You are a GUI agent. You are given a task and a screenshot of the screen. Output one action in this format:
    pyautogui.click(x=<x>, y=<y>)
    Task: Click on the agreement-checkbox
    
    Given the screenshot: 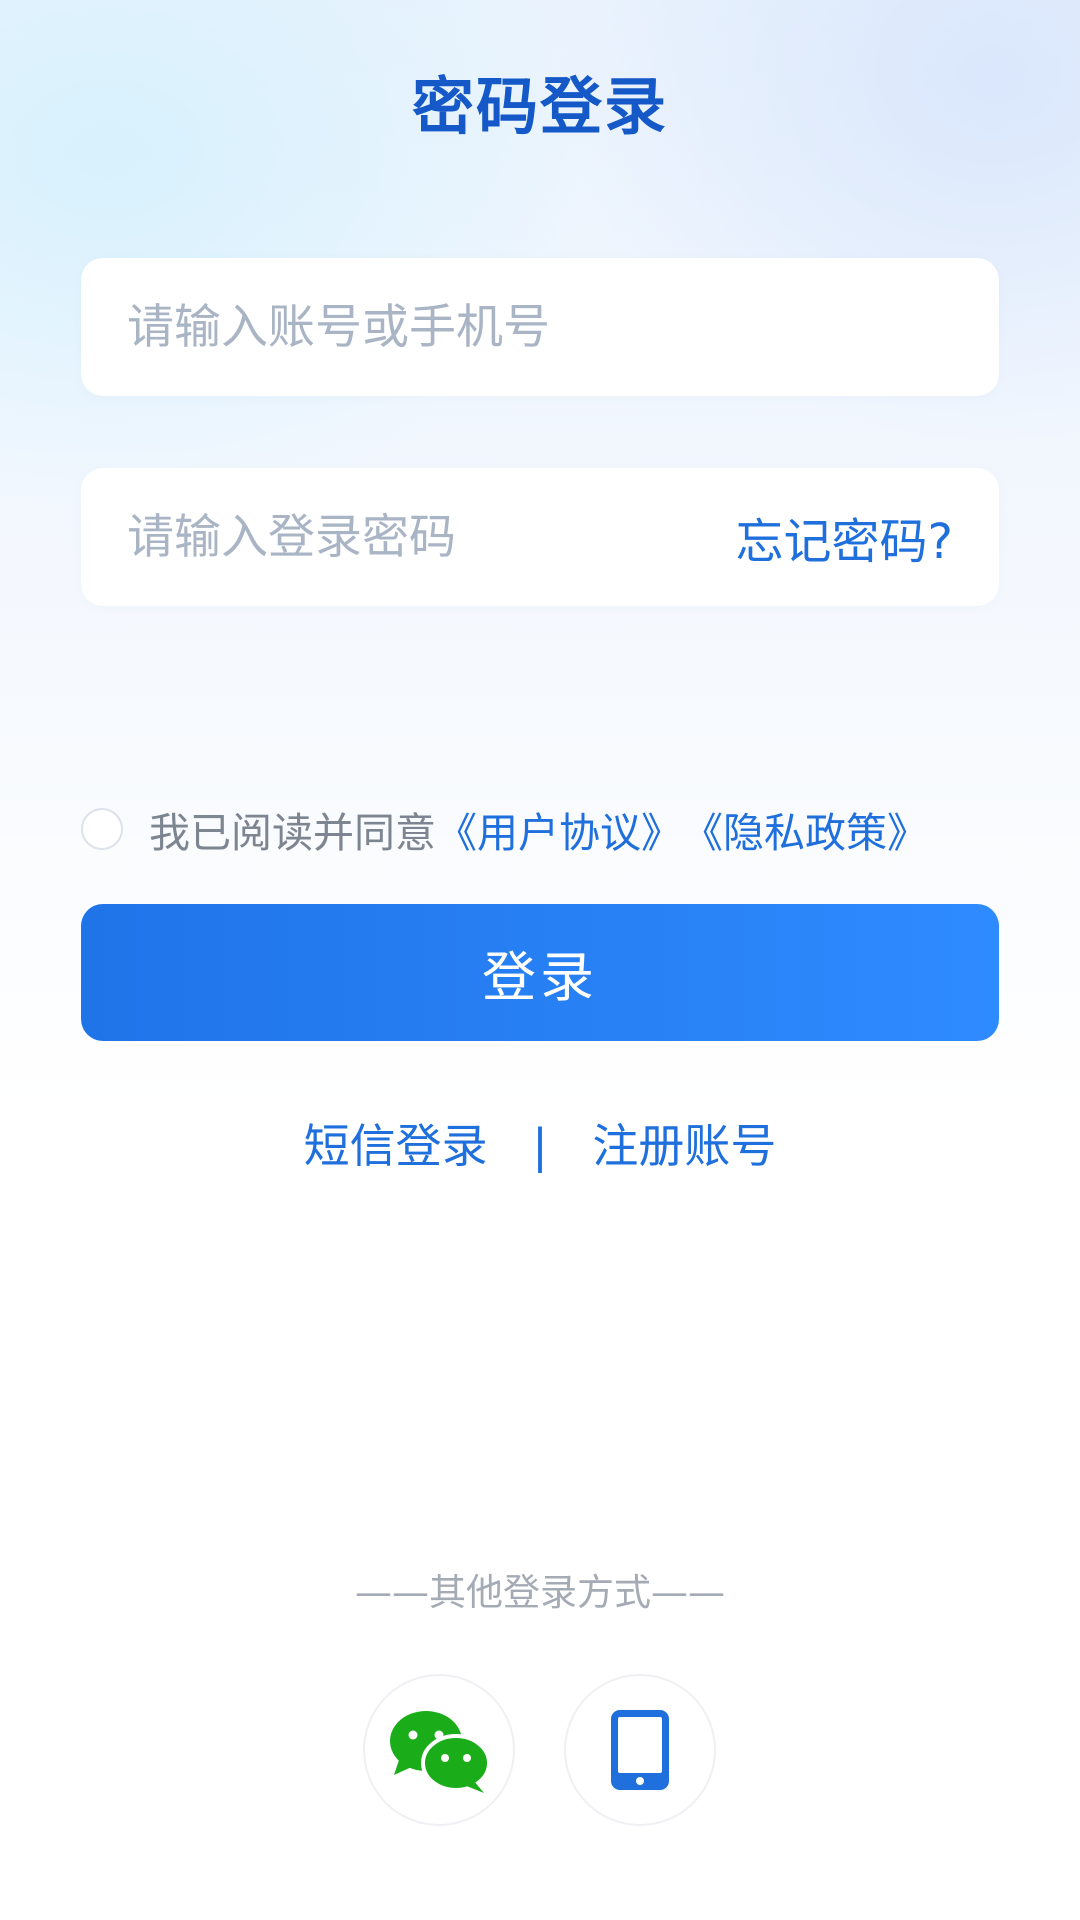 What is the action you would take?
    pyautogui.click(x=102, y=829)
    